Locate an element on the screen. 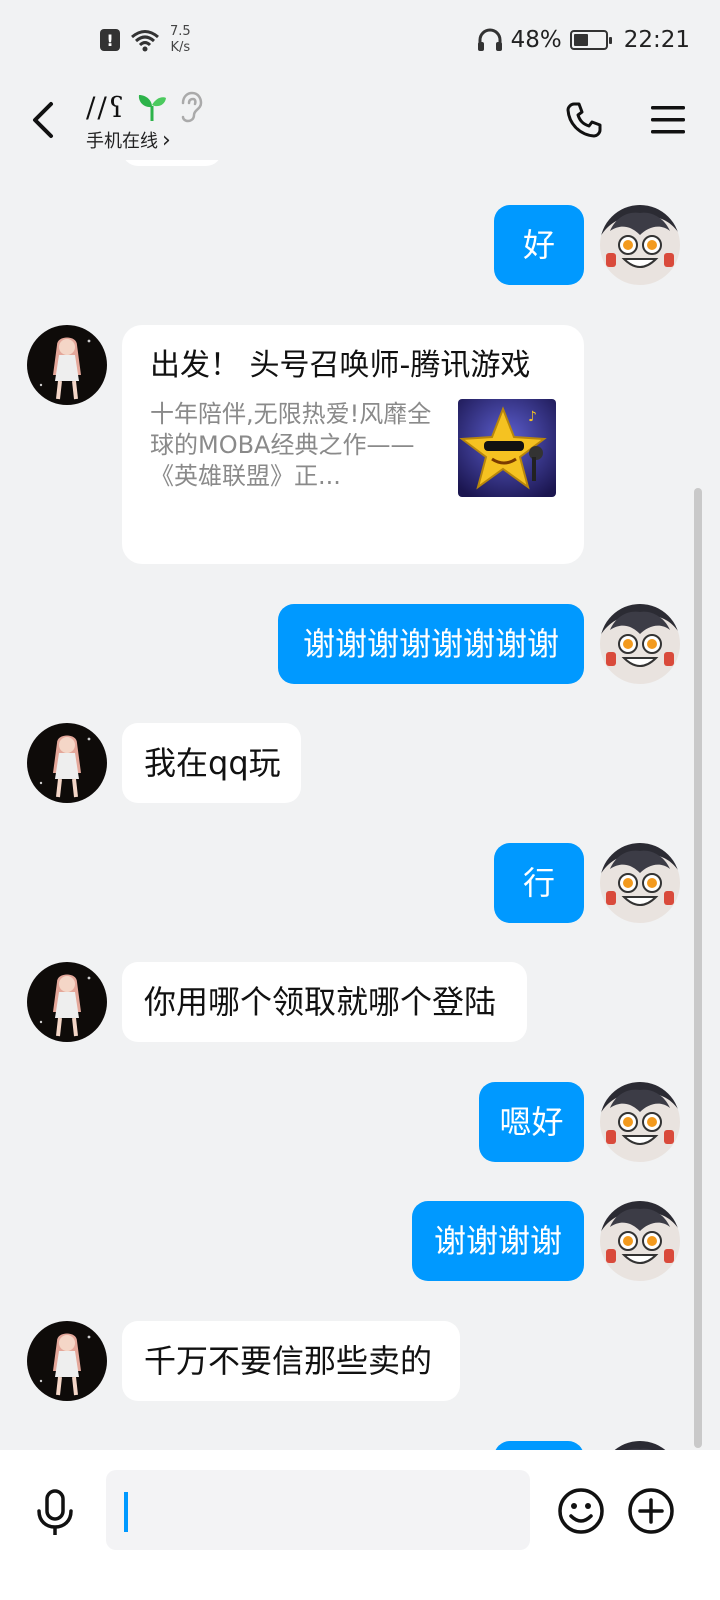 Image resolution: width=720 pixels, height=1600 pixels. smiley-icon is located at coordinates (581, 1511).